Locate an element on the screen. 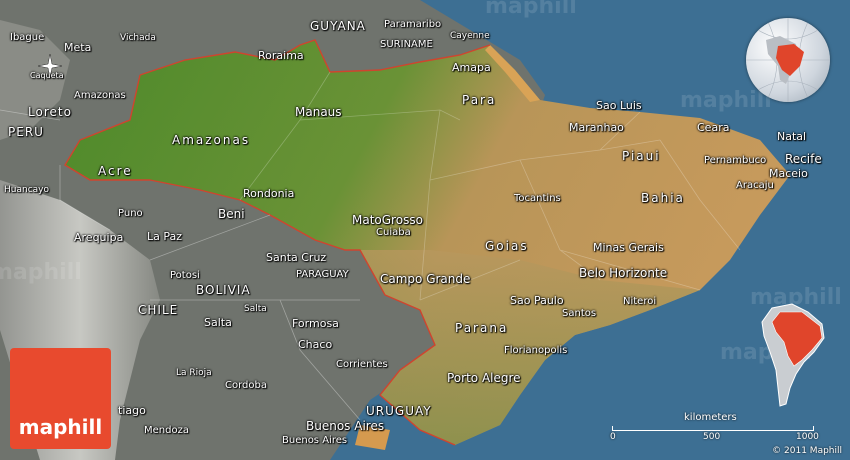  city-label-salta: Salta is located at coordinates (218, 322).